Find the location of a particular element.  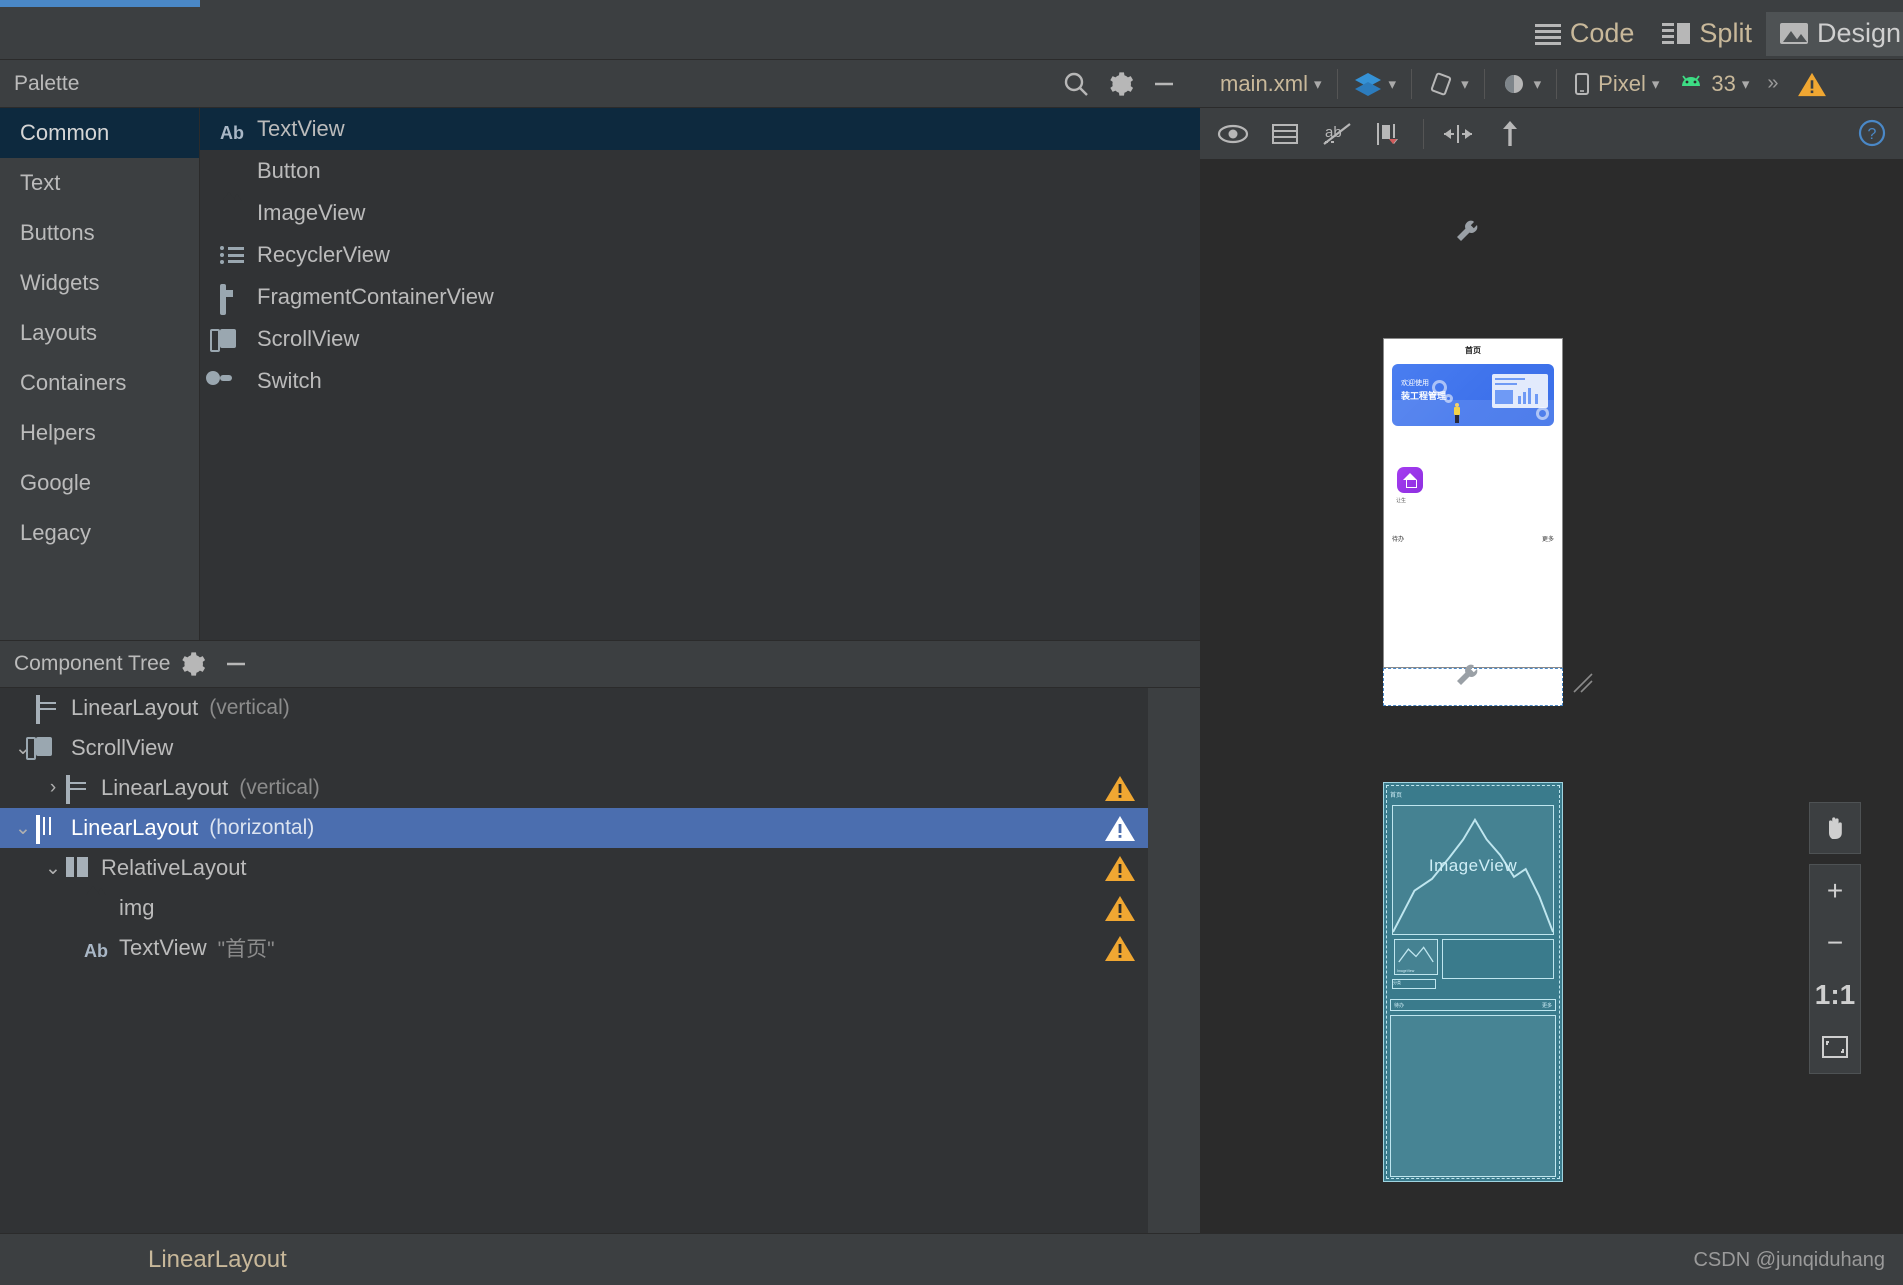

blueprint-imageview: ImageView is located at coordinates (1473, 870).